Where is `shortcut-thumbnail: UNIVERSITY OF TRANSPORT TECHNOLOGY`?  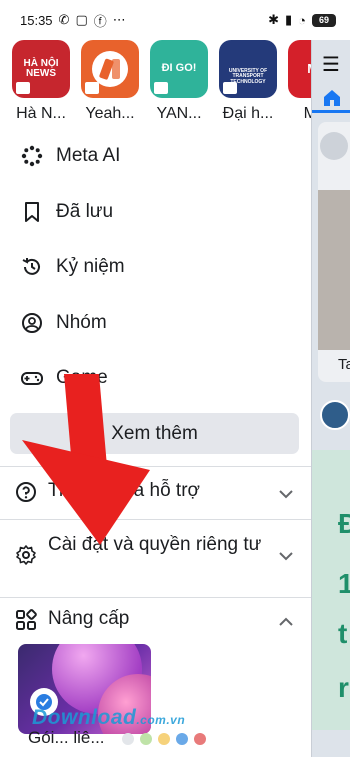
shortcut-thumbnail: UNIVERSITY OF TRANSPORT TECHNOLOGY is located at coordinates (248, 69).